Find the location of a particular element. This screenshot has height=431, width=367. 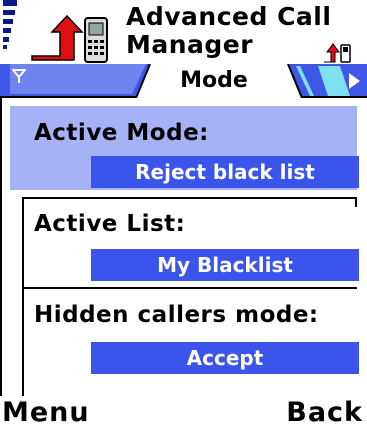

signal-strength-icon is located at coordinates (10, 25).